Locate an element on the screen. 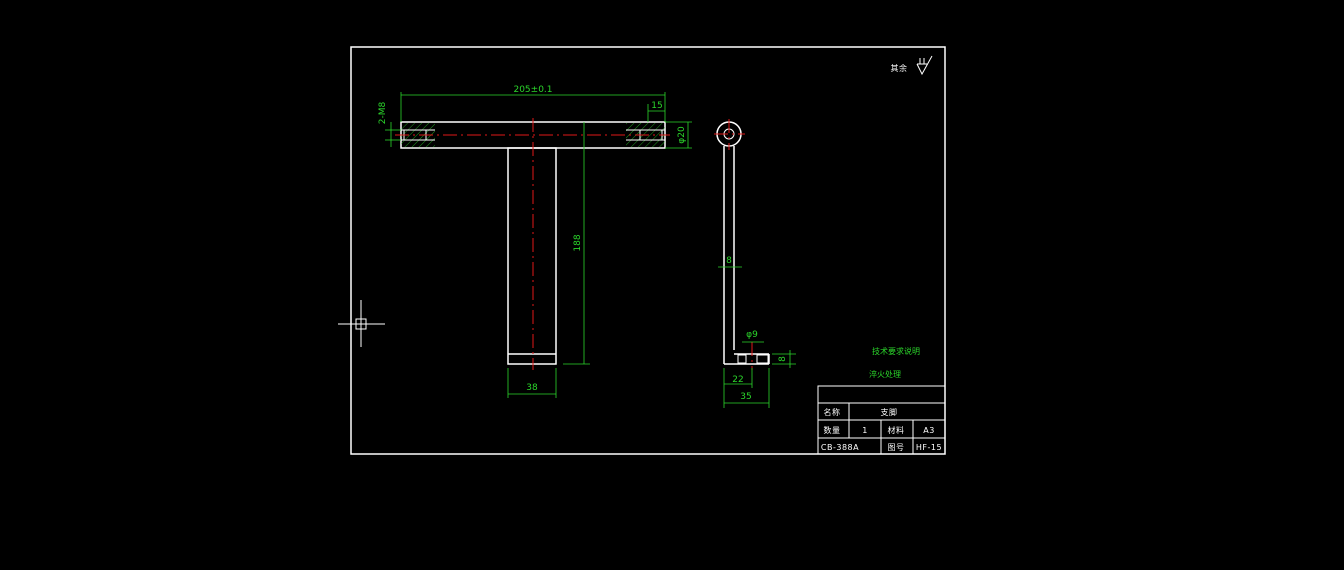 The height and width of the screenshot is (570, 1344). dim-side-hole: φ9 is located at coordinates (752, 335).